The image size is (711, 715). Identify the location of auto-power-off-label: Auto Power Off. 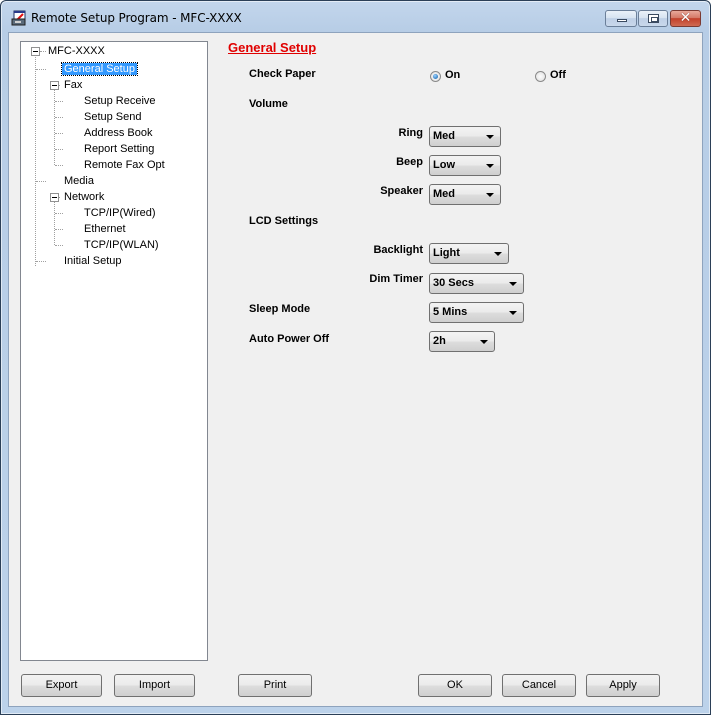
(289, 339).